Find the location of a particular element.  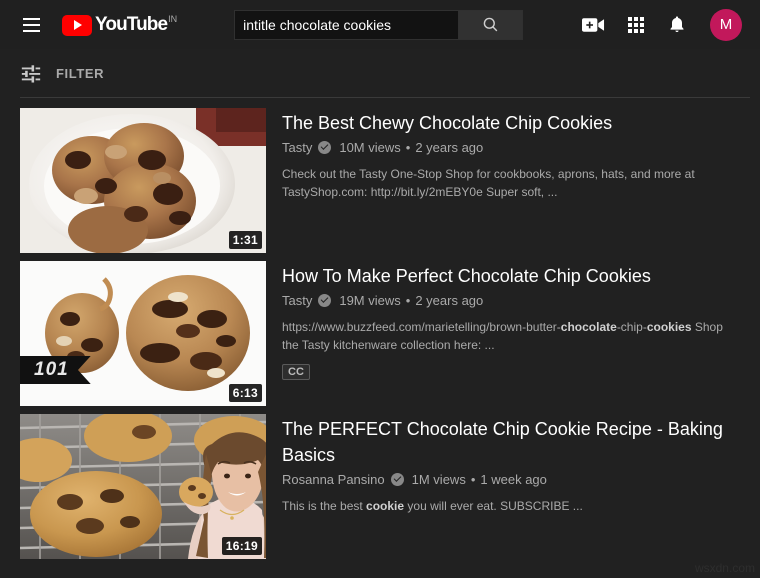

youtube-play-icon is located at coordinates (77, 25).